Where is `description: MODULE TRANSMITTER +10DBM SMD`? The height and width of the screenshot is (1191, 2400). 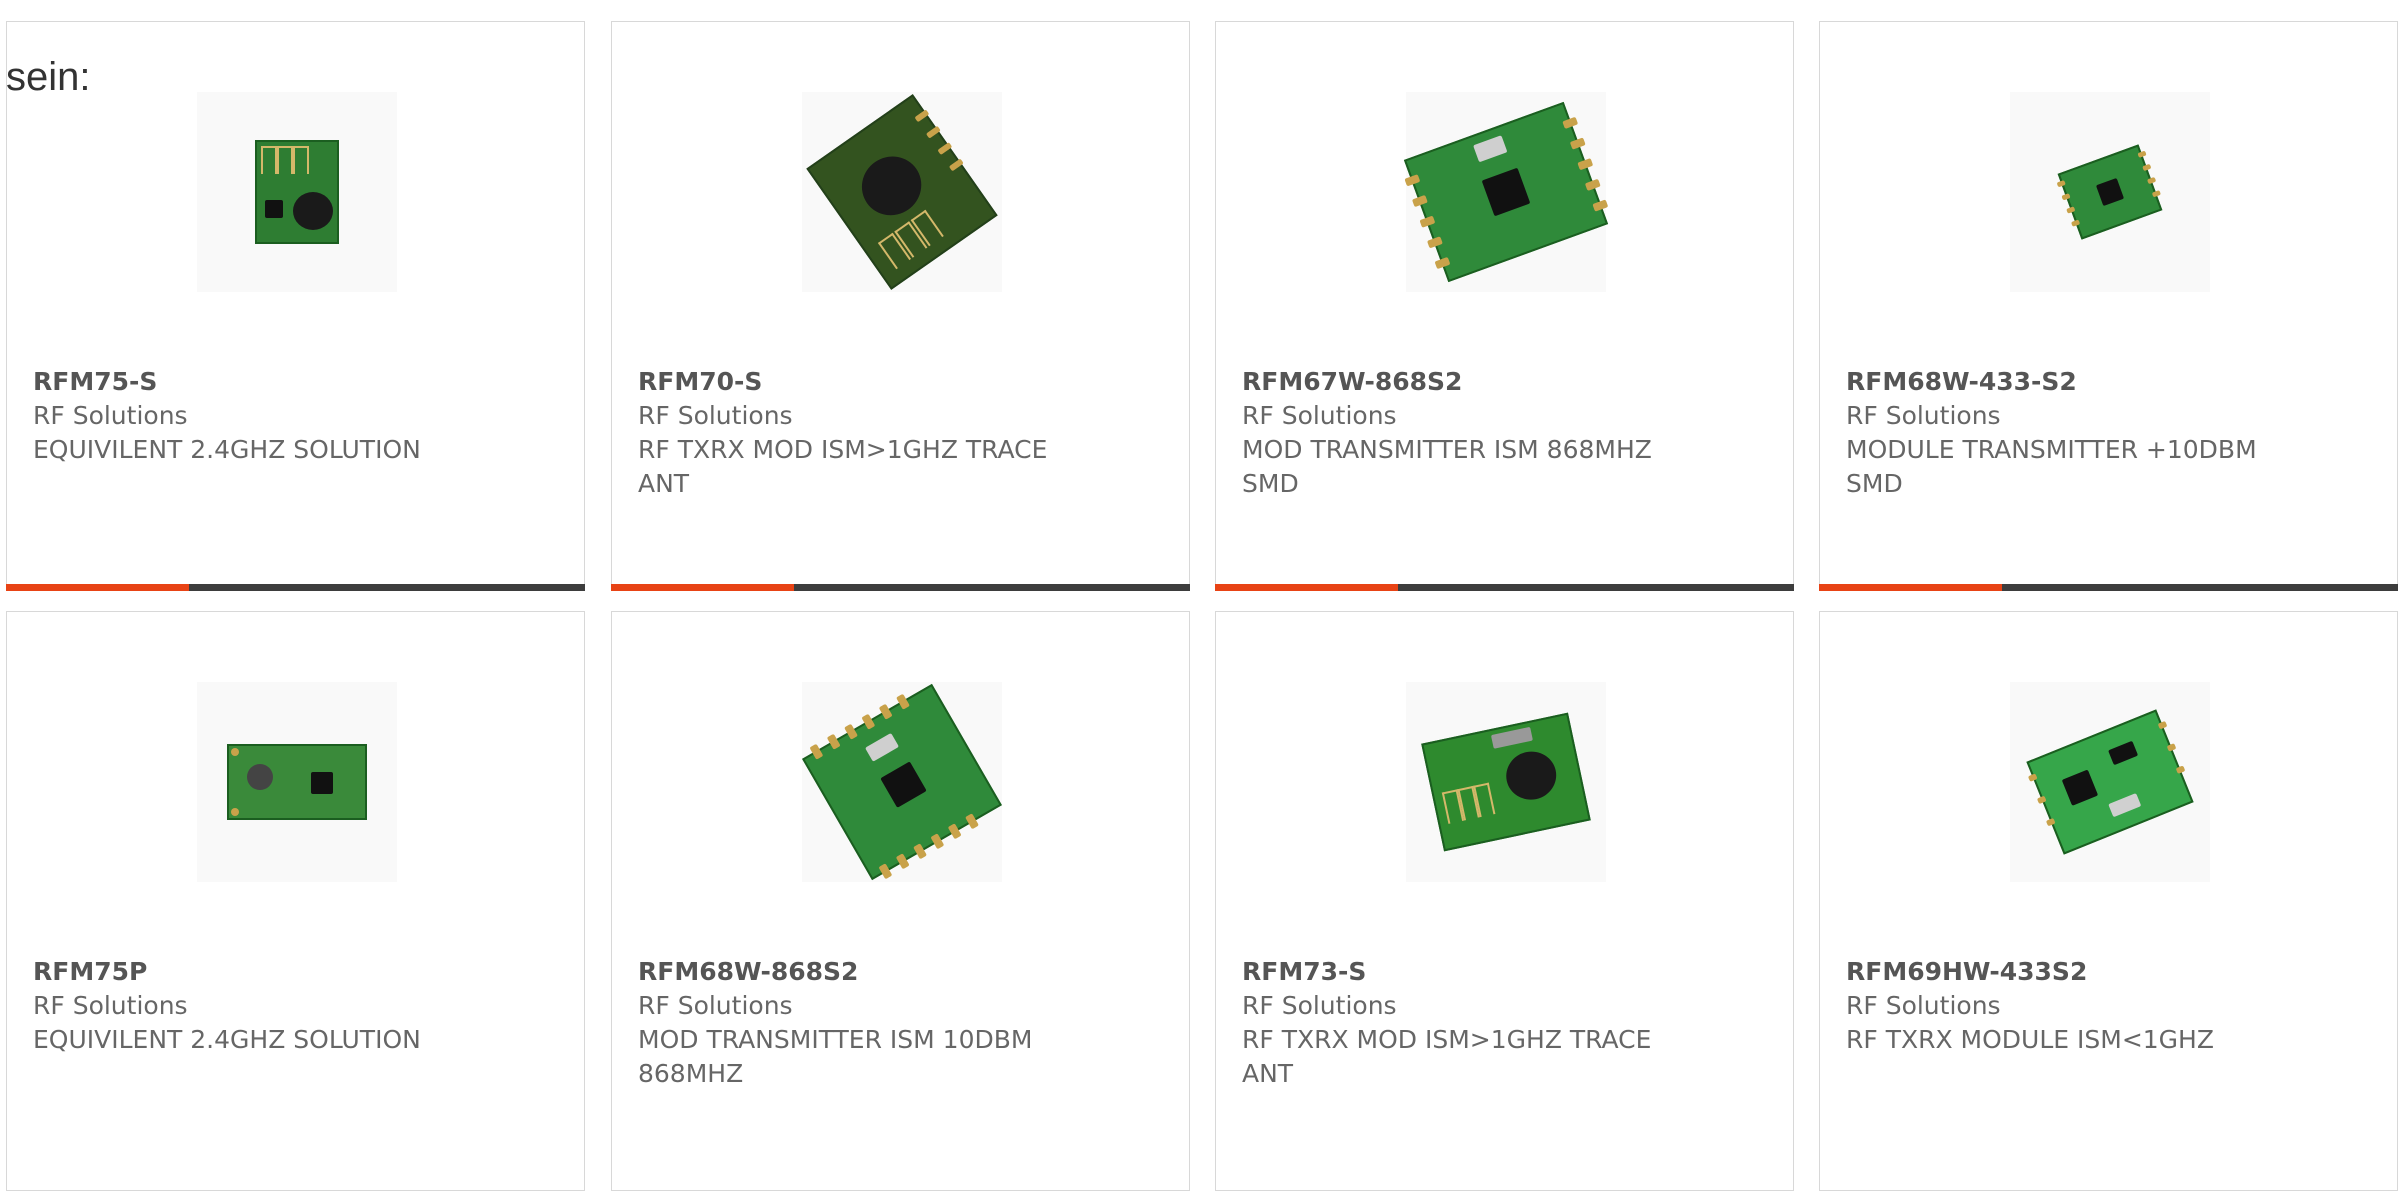 description: MODULE TRANSMITTER +10DBM SMD is located at coordinates (2051, 466).